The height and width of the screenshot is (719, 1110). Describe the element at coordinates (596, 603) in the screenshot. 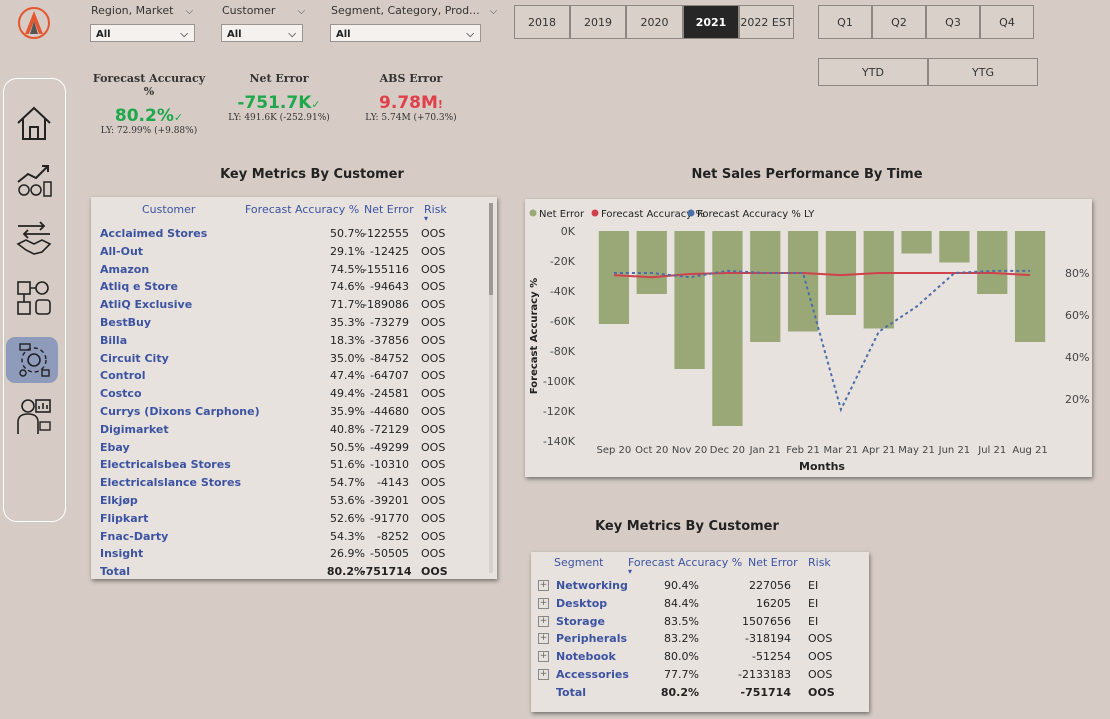

I see `segment-name: Desktop` at that location.